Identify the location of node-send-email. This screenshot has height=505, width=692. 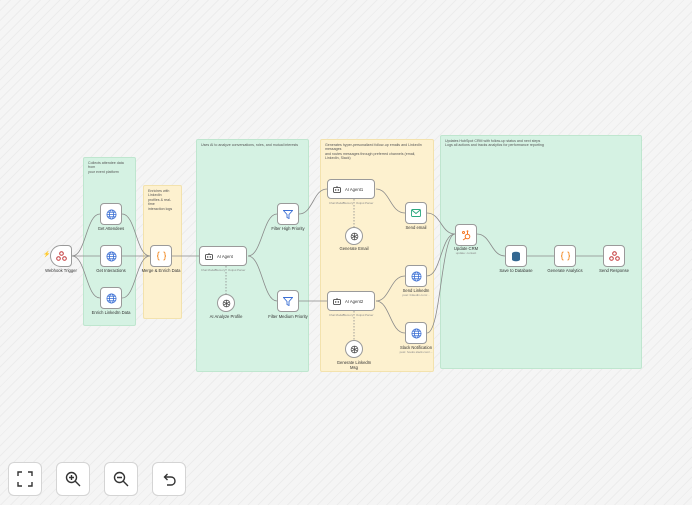
(416, 213).